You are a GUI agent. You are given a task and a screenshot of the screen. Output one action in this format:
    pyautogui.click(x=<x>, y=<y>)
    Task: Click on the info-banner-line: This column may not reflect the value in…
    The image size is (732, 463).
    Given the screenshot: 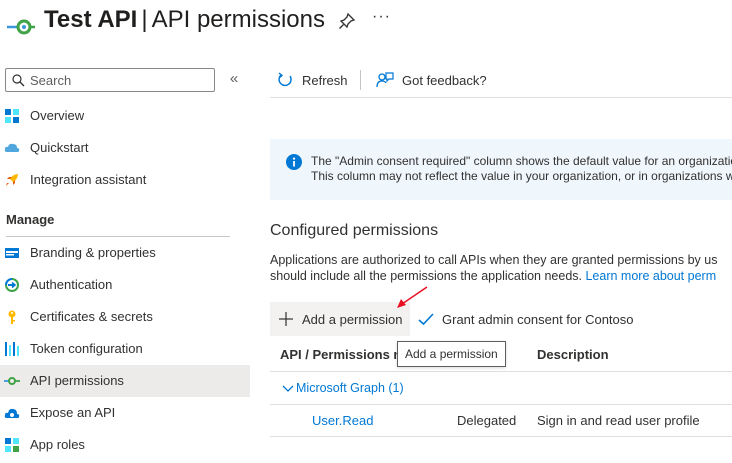 What is the action you would take?
    pyautogui.click(x=521, y=176)
    